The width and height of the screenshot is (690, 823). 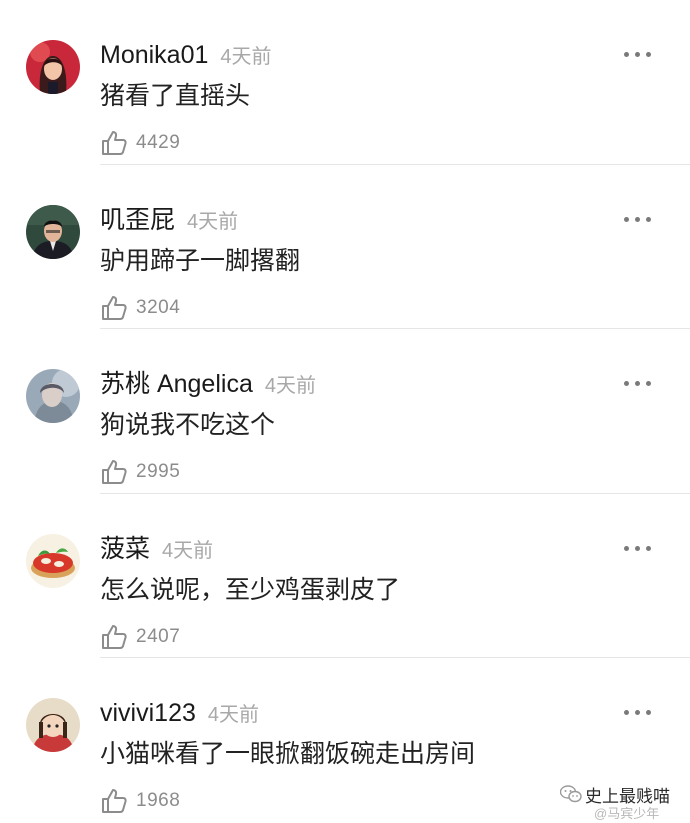 I want to click on avatar-anime-girl-icon, so click(x=53, y=725).